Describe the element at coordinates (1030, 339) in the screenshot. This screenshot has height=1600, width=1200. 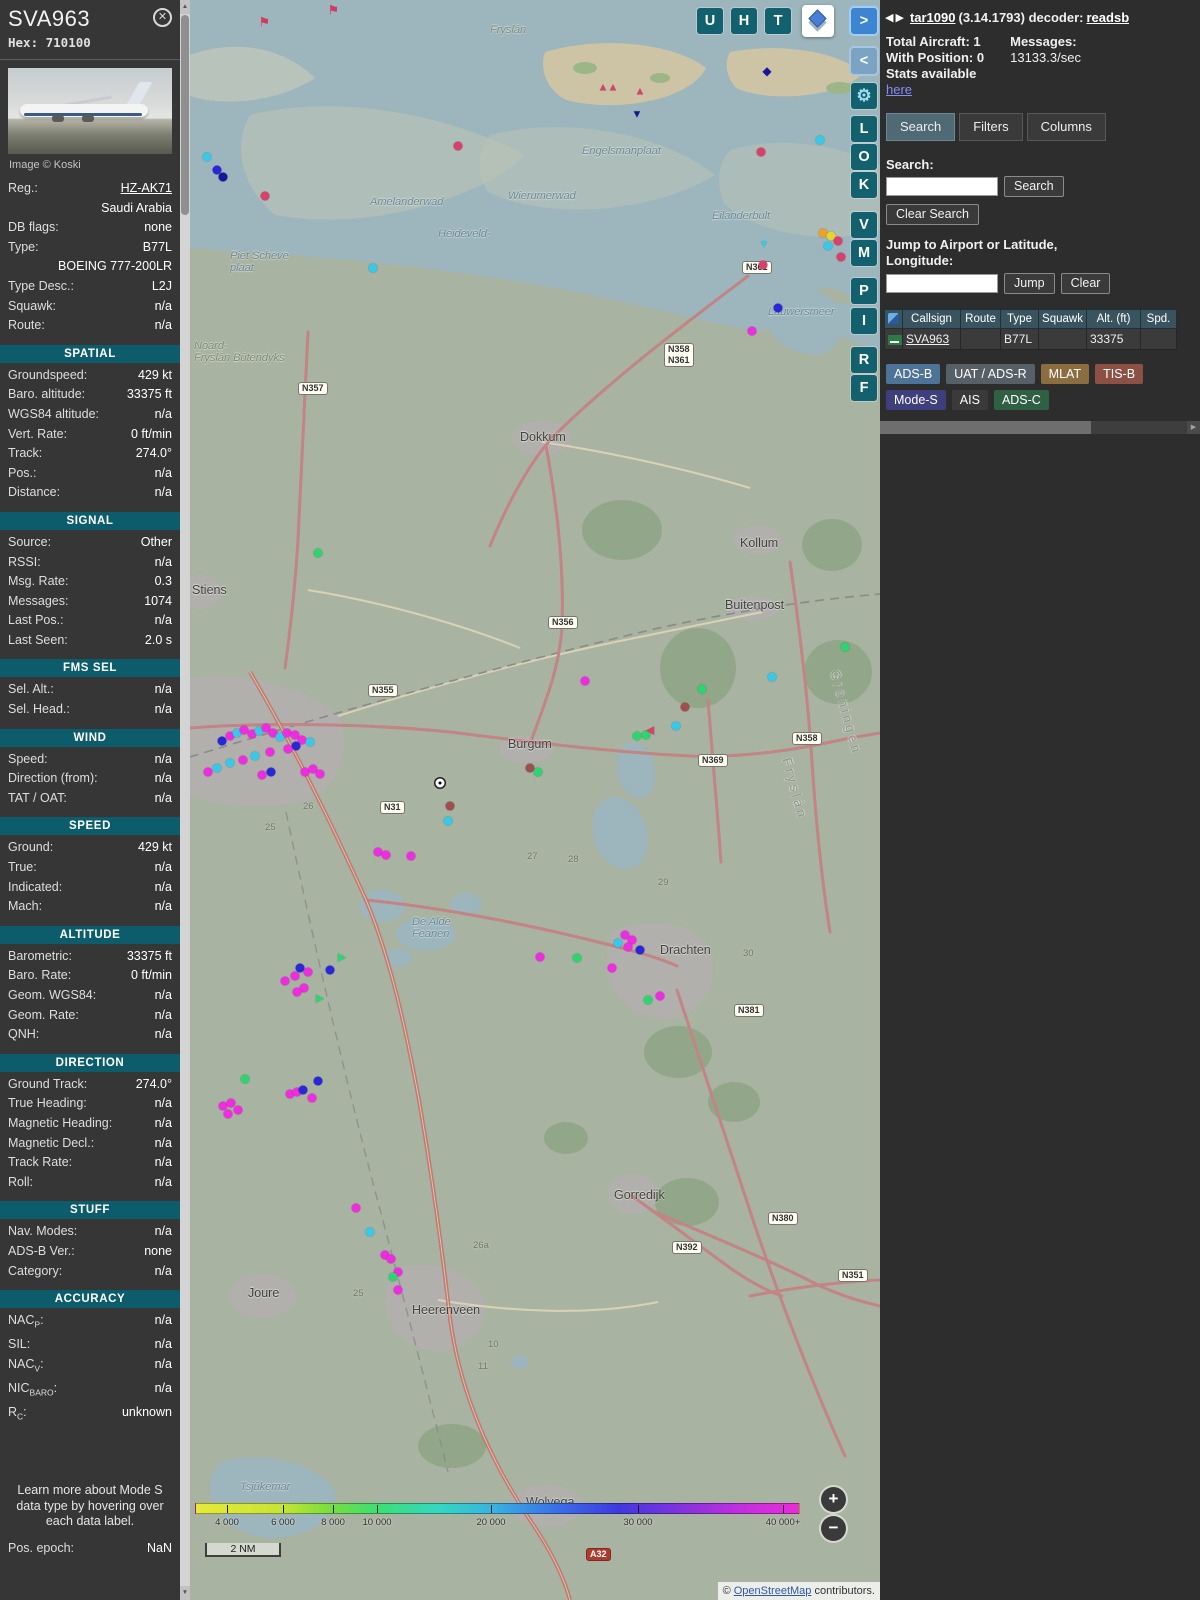
I see `aircraft-row: SVA963 B77L 33375` at that location.